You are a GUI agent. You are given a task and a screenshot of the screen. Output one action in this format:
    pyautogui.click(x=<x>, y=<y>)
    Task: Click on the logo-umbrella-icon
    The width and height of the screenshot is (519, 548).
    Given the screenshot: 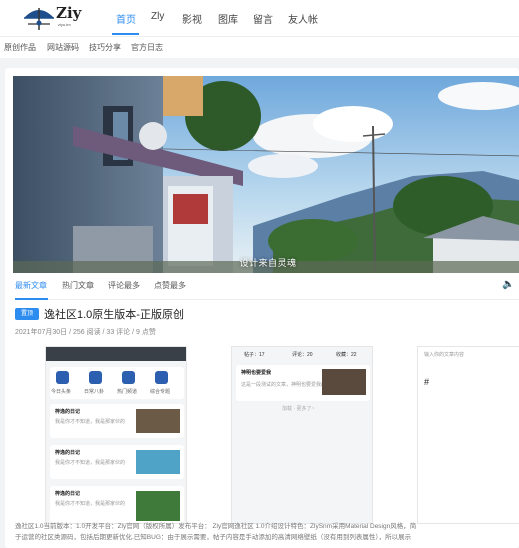 What is the action you would take?
    pyautogui.click(x=39, y=19)
    